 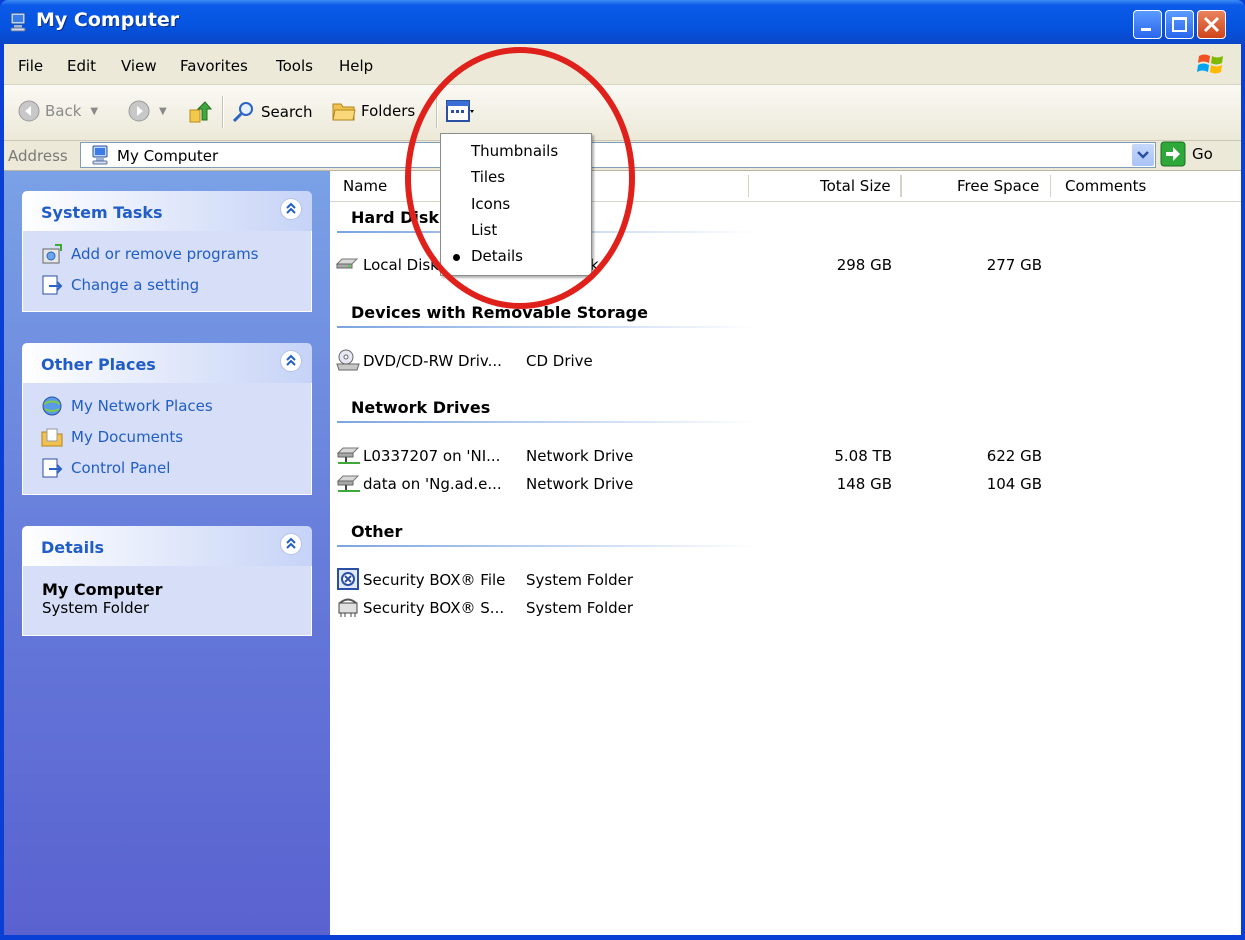 What do you see at coordinates (356, 66) in the screenshot?
I see `menu-help: Help` at bounding box center [356, 66].